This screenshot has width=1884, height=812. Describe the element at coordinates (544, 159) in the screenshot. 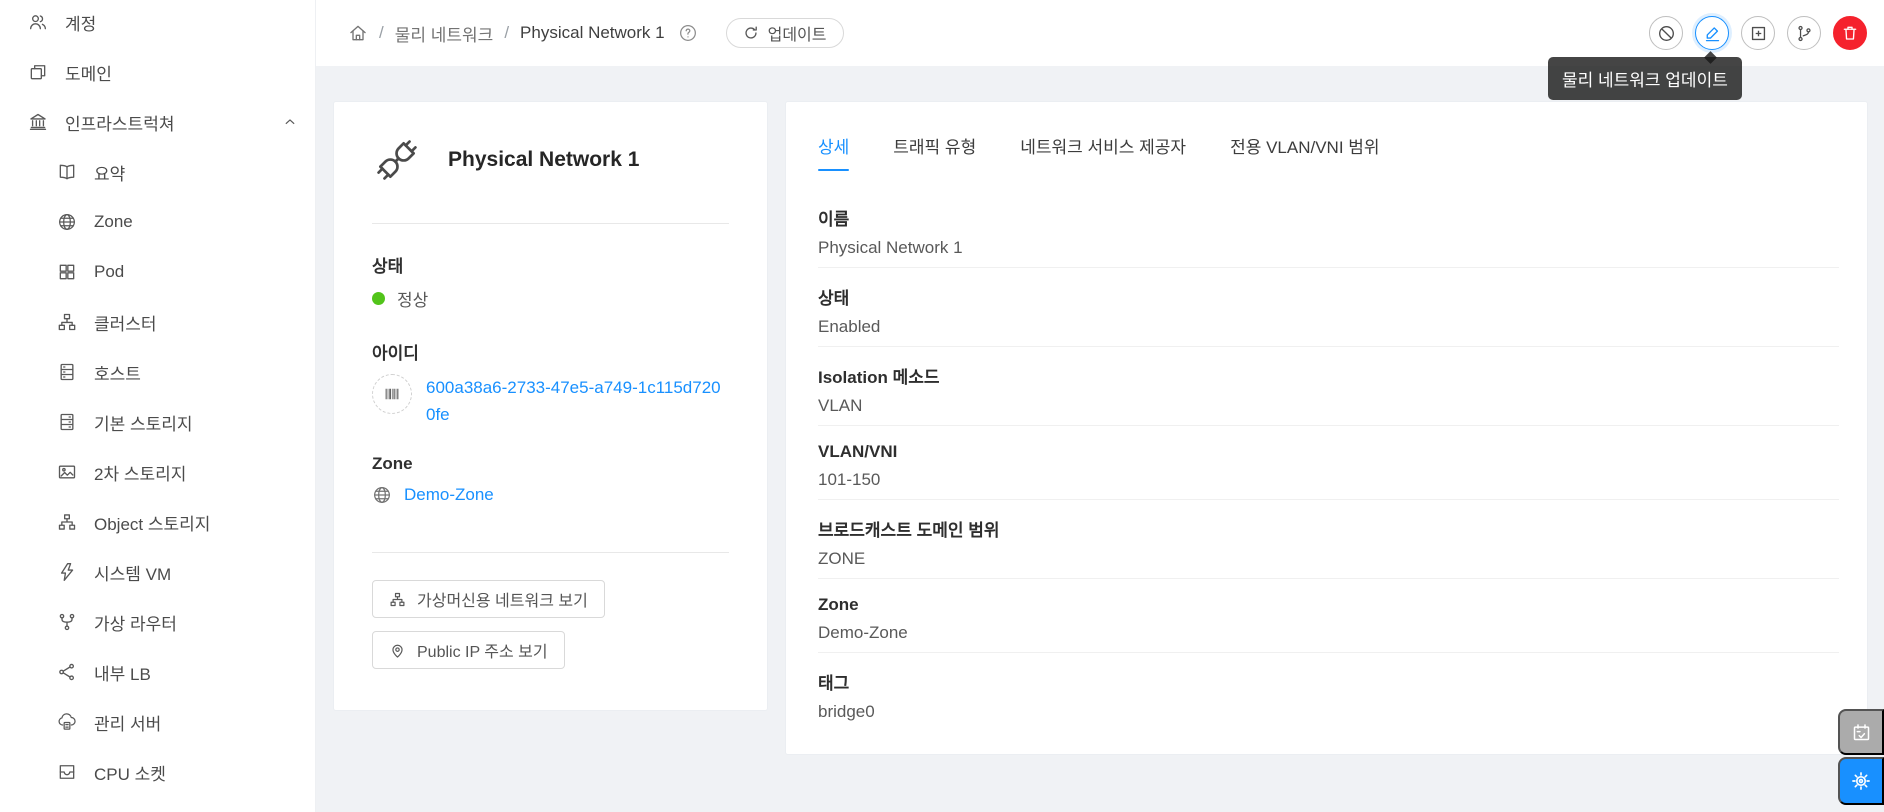

I see `resource-title: Physical Network 1` at that location.